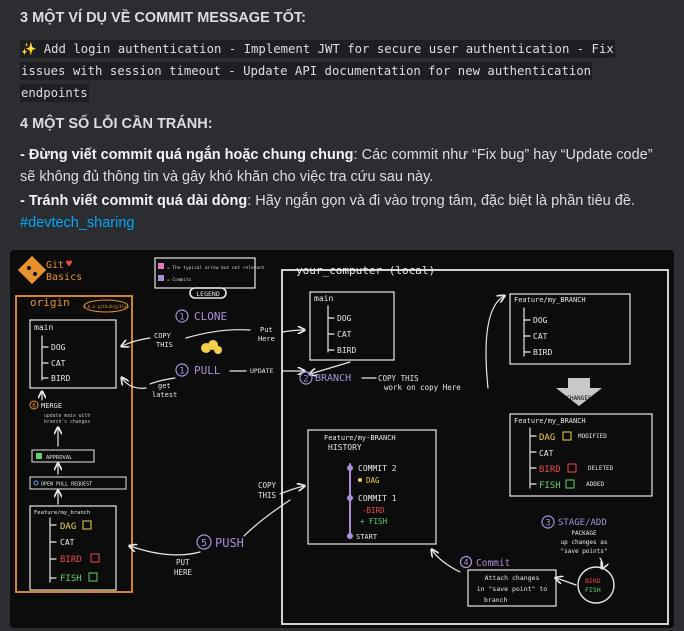  I want to click on step-stage: STAGE/ADD, so click(582, 523).